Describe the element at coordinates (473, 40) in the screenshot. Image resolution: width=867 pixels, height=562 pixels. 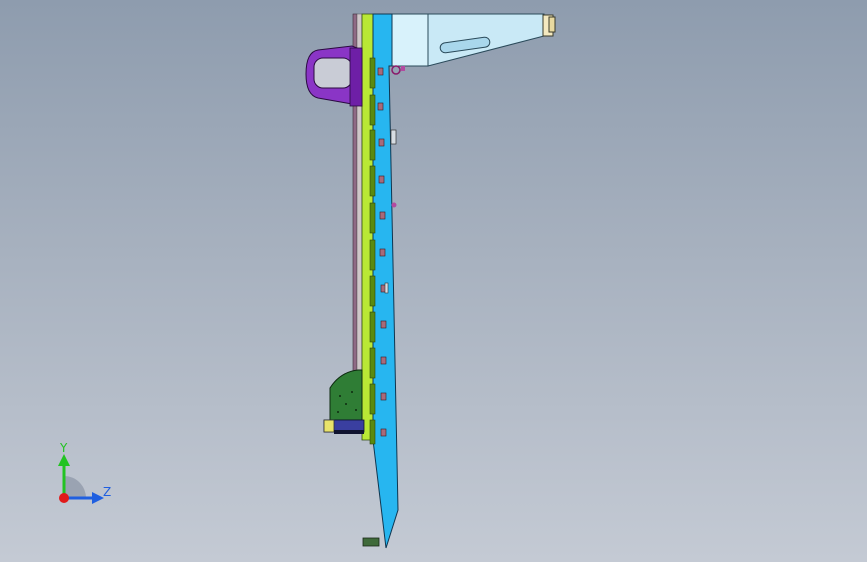
I see `top-arm-assembly` at that location.